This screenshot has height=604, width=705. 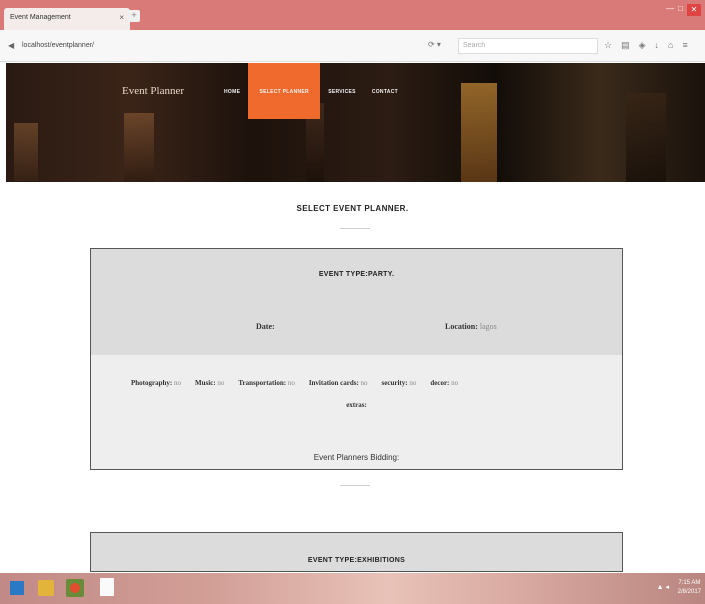 I want to click on service-label: Music:, so click(x=205, y=383).